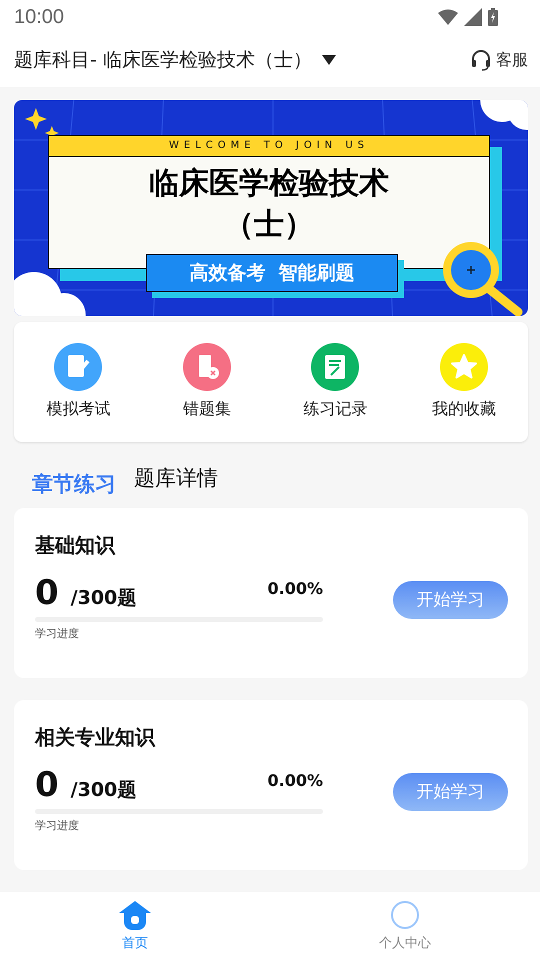 The height and width of the screenshot is (960, 540). I want to click on shortcut-item: 错题集, so click(206, 381).